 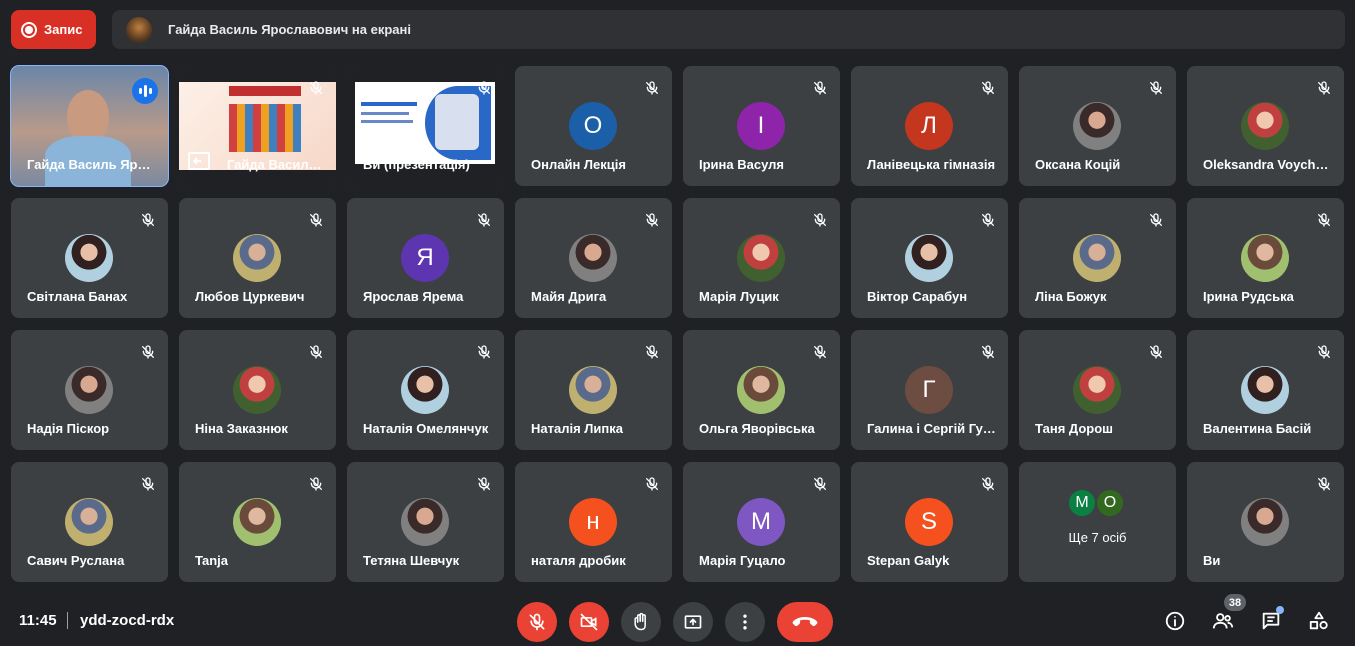 What do you see at coordinates (257, 390) in the screenshot?
I see `participant-tile: Ніна Заказнюк` at bounding box center [257, 390].